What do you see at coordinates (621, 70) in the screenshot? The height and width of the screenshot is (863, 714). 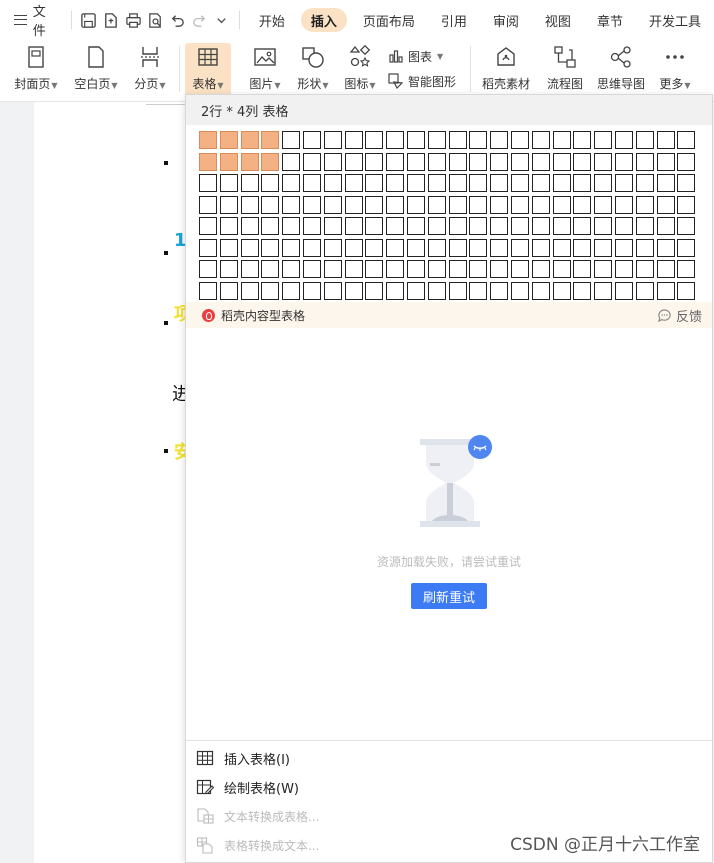 I see `mind-map-button: 思维导图` at bounding box center [621, 70].